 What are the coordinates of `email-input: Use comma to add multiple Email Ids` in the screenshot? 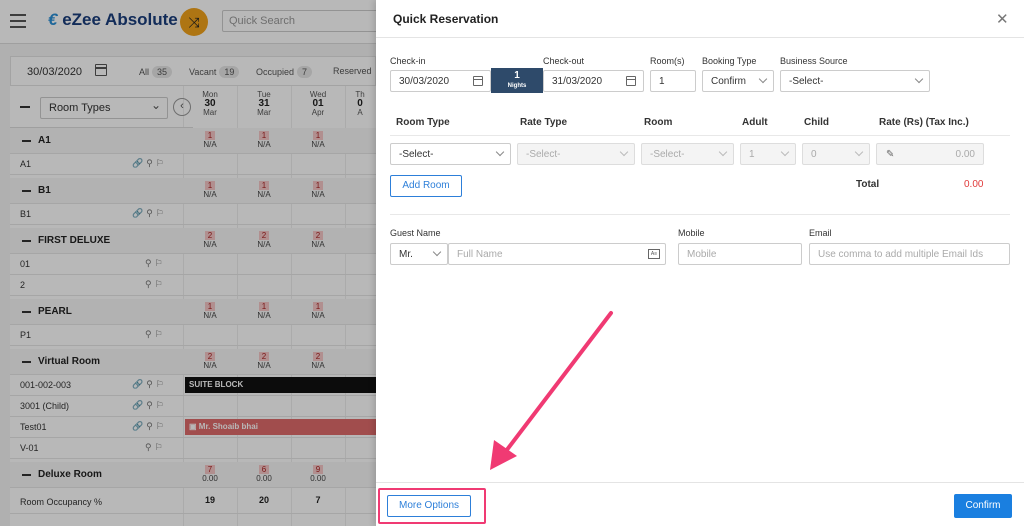 It's located at (909, 254).